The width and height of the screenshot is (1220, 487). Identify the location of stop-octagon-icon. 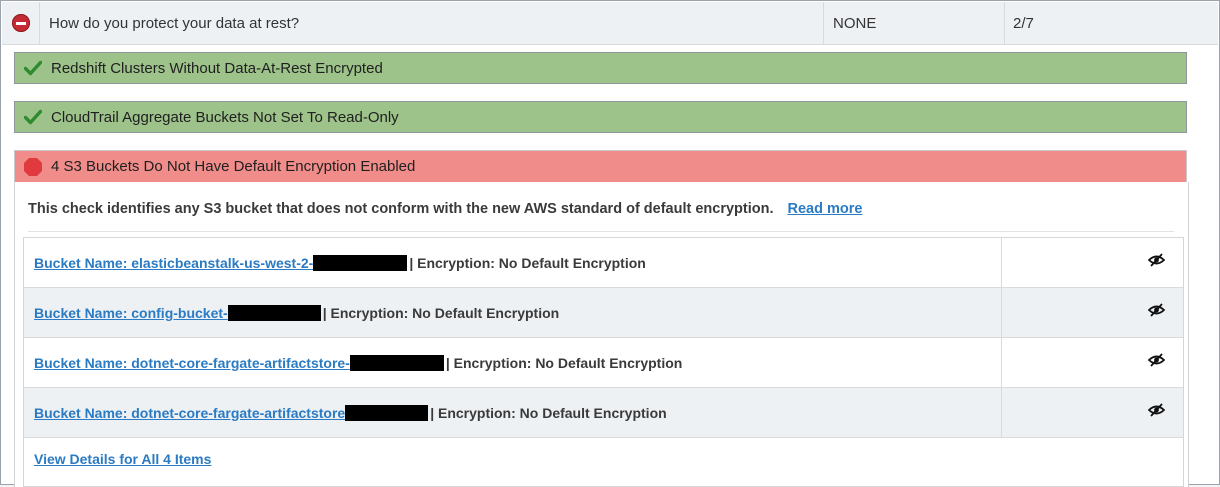
(33, 167).